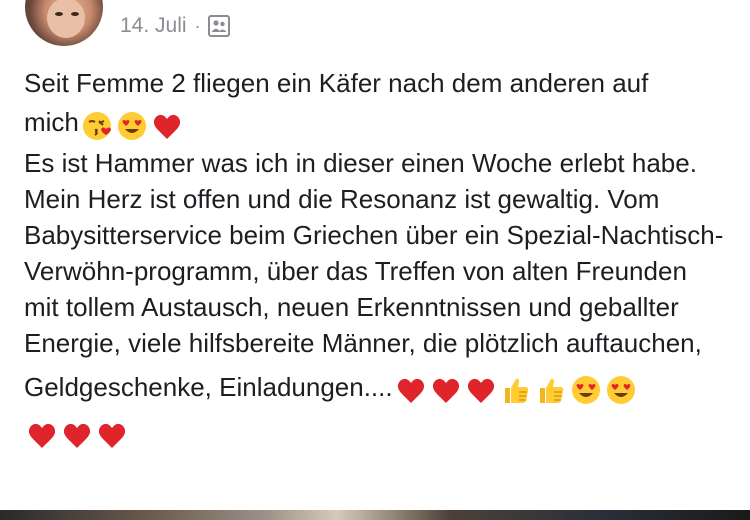 The width and height of the screenshot is (750, 520). I want to click on kissing-face-icon, so click(97, 126).